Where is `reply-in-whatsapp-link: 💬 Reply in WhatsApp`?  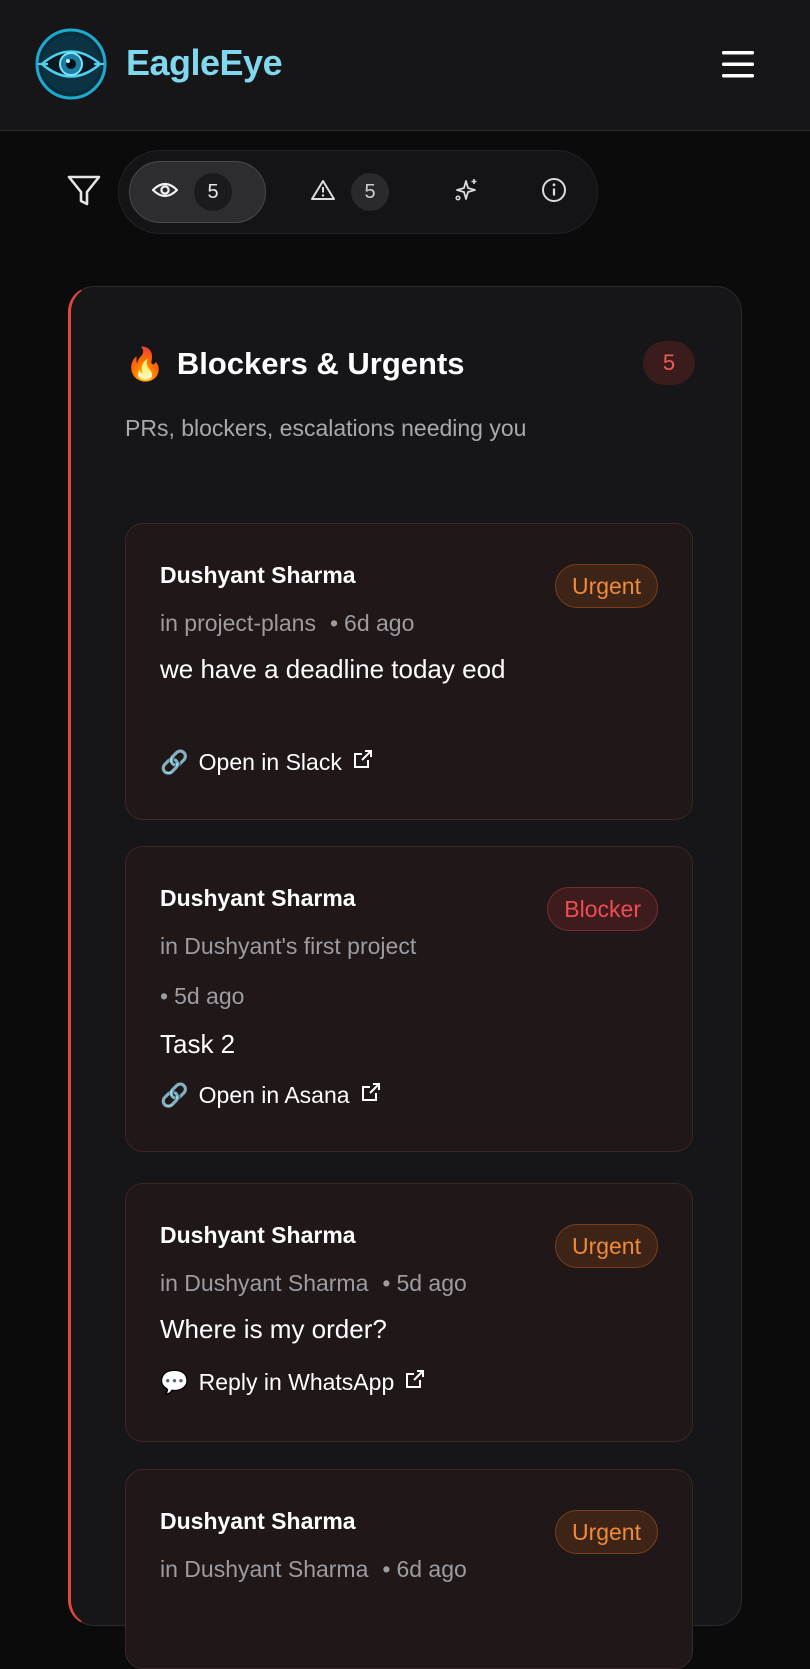
reply-in-whatsapp-link: 💬 Reply in WhatsApp is located at coordinates (293, 1382).